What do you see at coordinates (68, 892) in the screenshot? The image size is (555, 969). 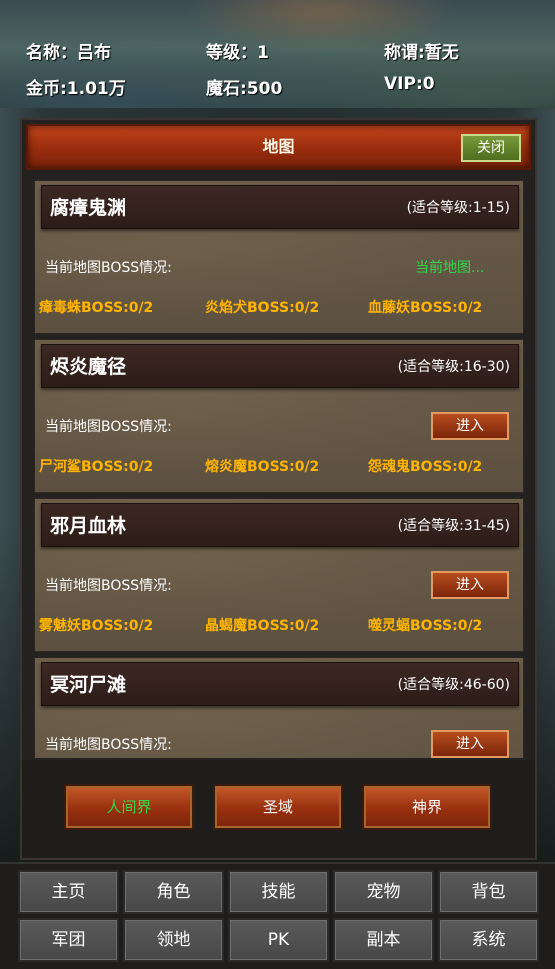 I see `nav-home: 主页` at bounding box center [68, 892].